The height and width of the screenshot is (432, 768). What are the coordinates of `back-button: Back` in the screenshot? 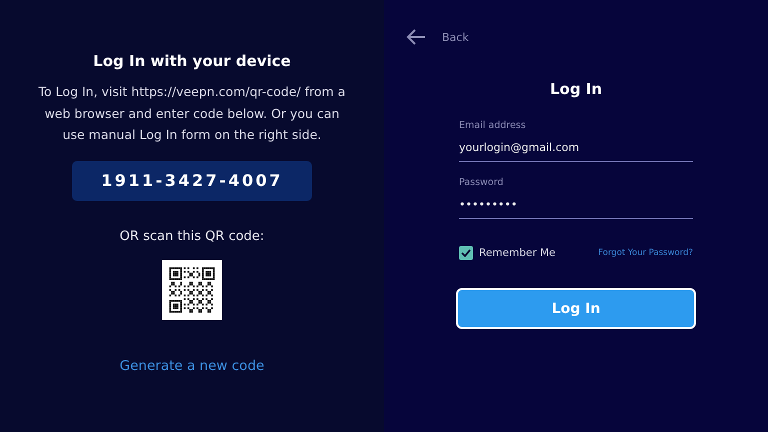 It's located at (437, 37).